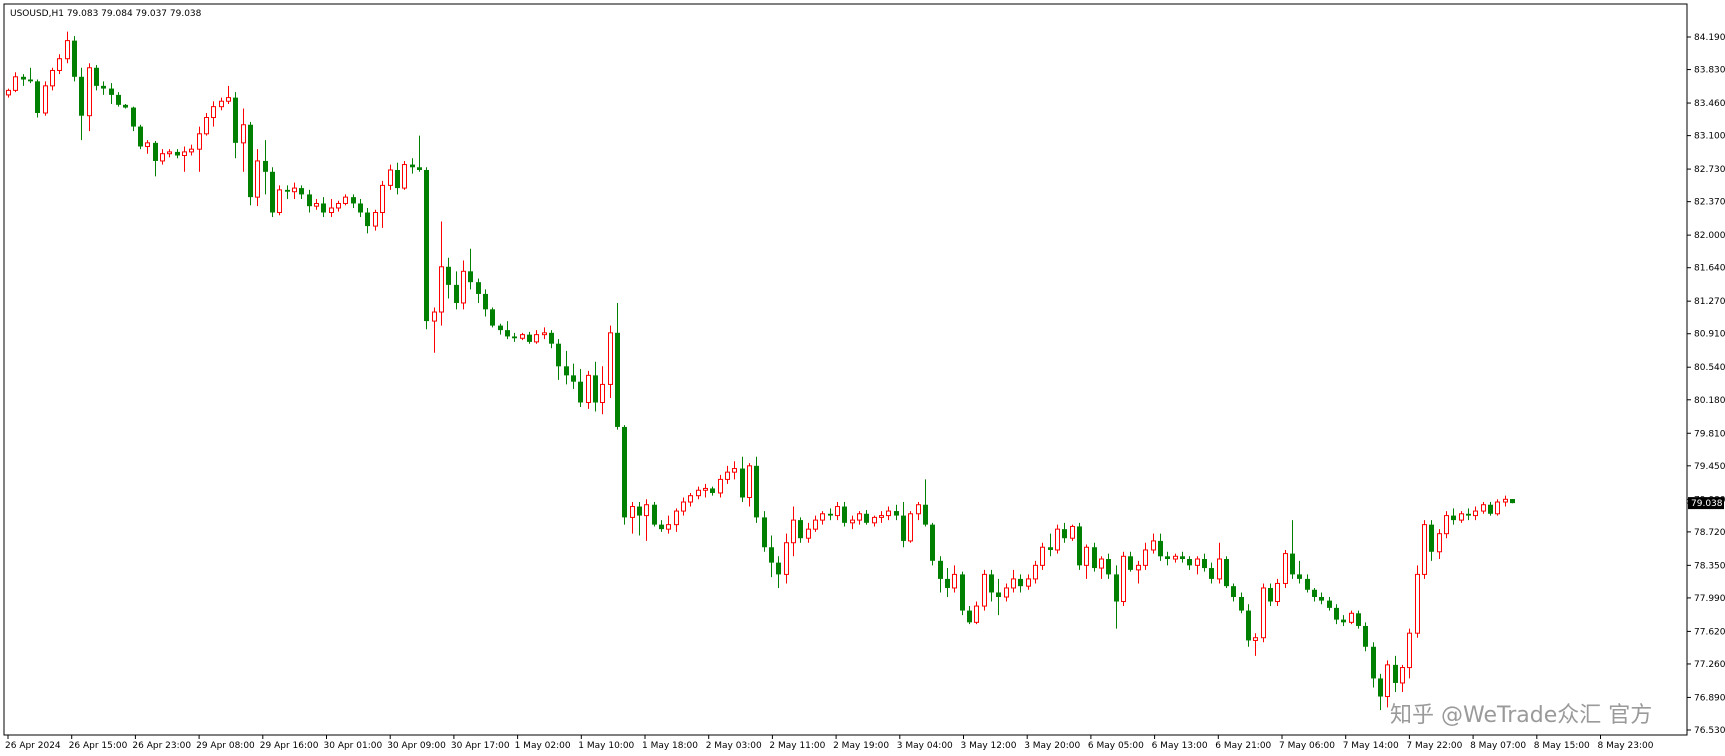 The width and height of the screenshot is (1725, 756). What do you see at coordinates (1709, 269) in the screenshot?
I see `y-tick-label: 81.640` at bounding box center [1709, 269].